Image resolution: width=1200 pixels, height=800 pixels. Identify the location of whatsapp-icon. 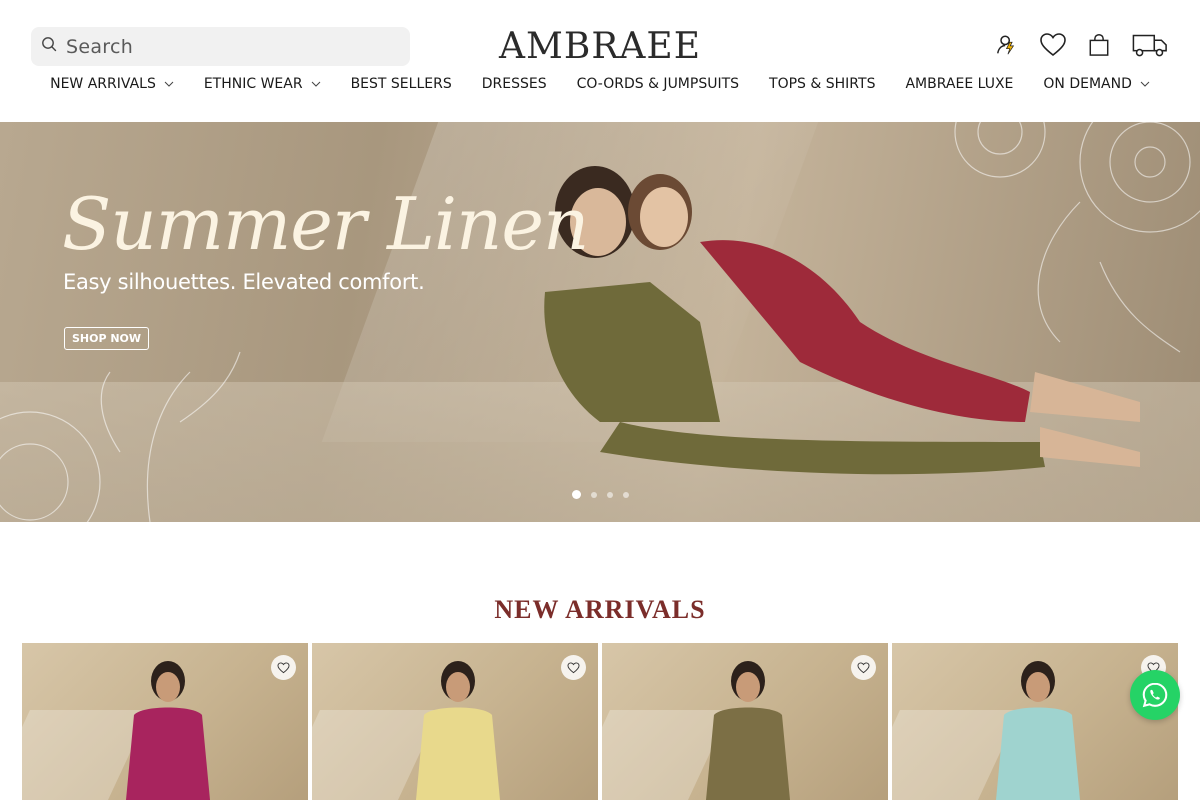
(1155, 695).